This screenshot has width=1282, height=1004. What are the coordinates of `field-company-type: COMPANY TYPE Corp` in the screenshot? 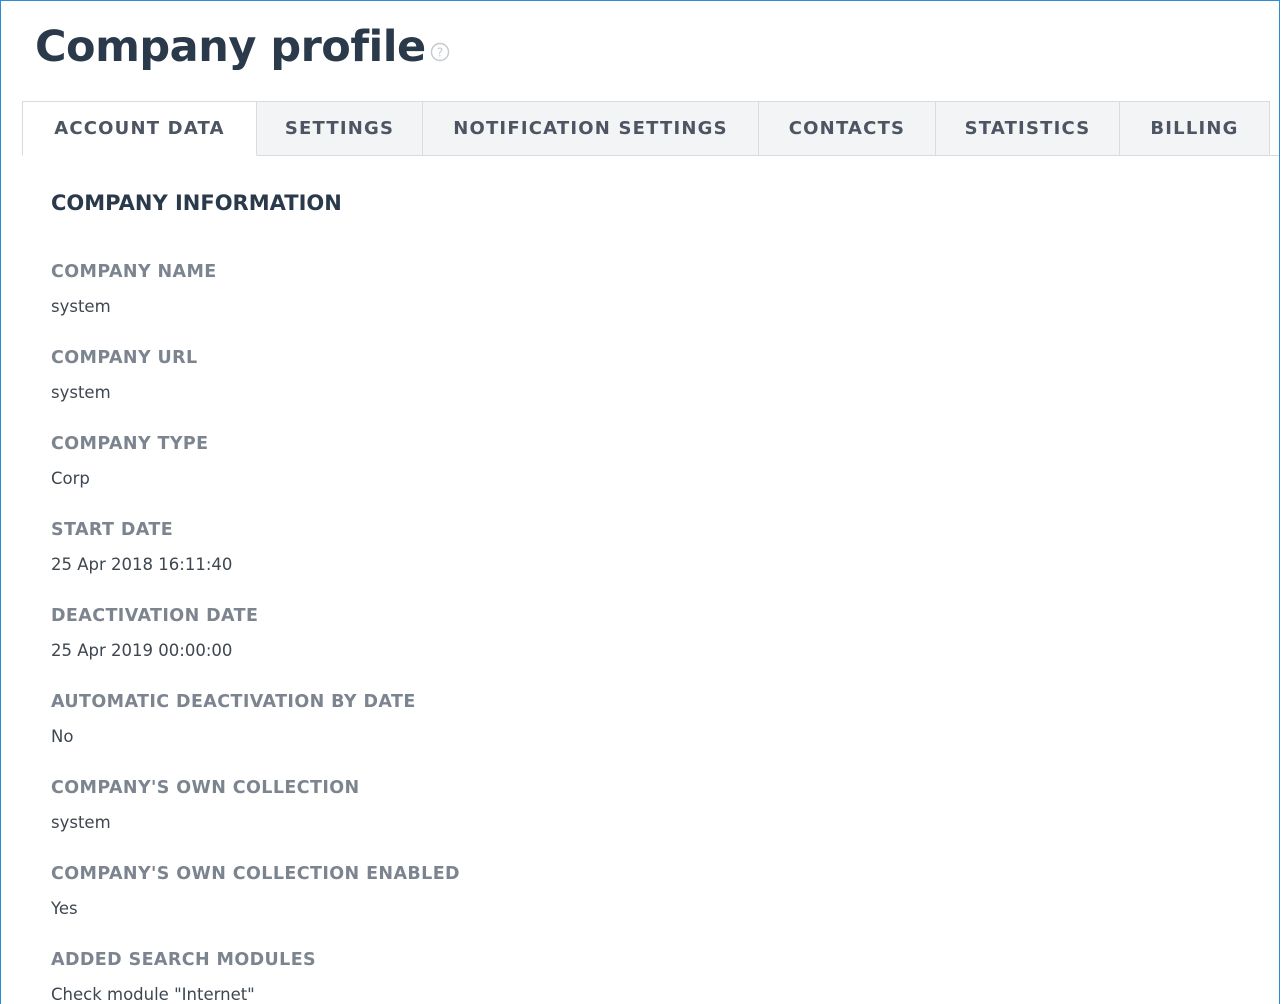 It's located at (655, 470).